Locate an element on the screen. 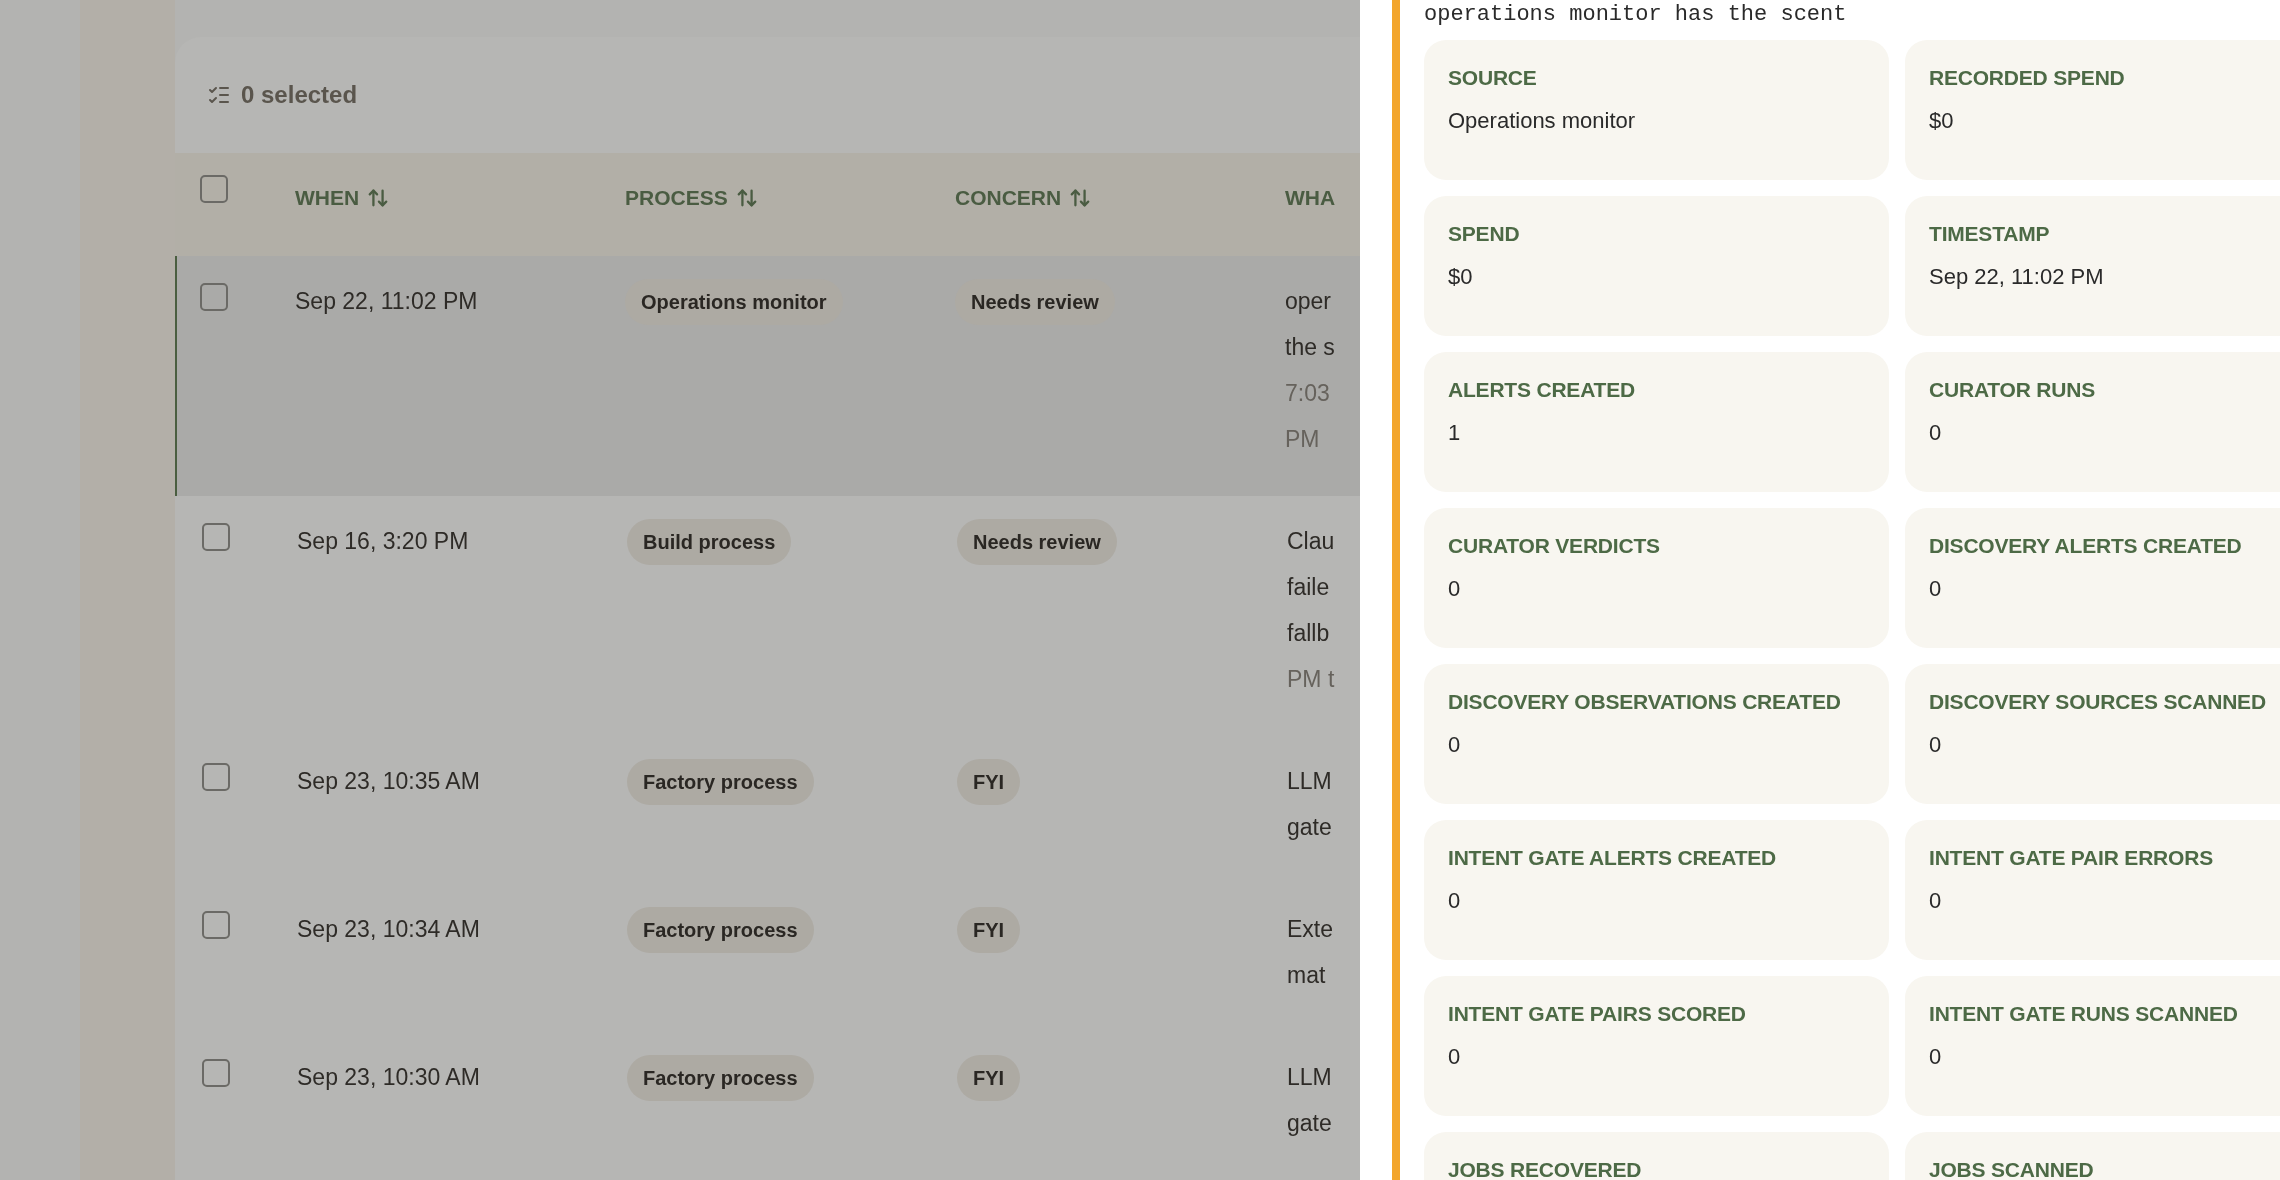 The width and height of the screenshot is (2280, 1180). timestamp-text: 7:03 is located at coordinates (1308, 393).